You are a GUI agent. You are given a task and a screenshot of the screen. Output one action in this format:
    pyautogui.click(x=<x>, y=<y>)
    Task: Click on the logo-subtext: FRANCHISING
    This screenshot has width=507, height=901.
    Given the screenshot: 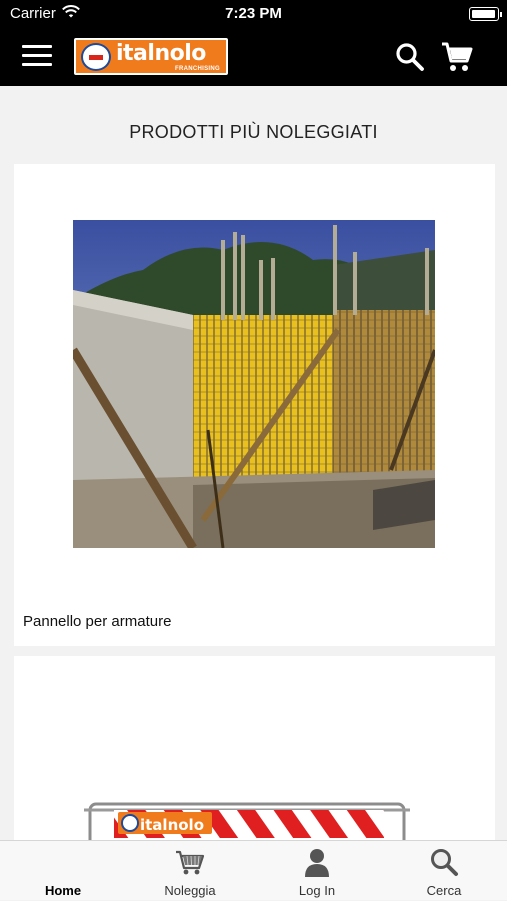 What is the action you would take?
    pyautogui.click(x=197, y=69)
    